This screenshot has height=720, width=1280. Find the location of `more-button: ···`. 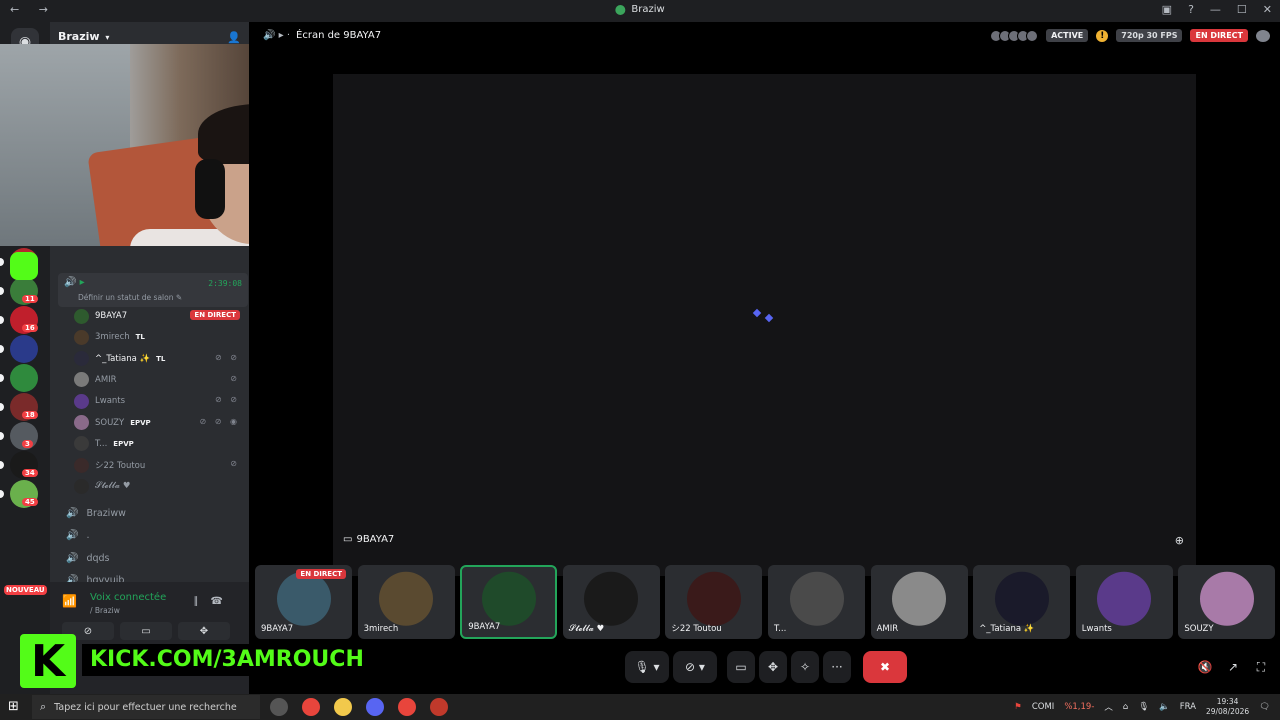

more-button: ··· is located at coordinates (837, 667).